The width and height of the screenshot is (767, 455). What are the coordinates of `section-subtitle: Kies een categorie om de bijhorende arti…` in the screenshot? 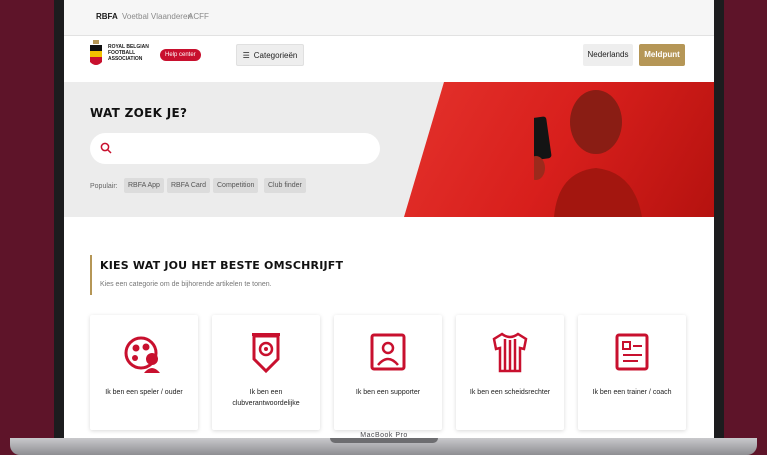 It's located at (186, 284).